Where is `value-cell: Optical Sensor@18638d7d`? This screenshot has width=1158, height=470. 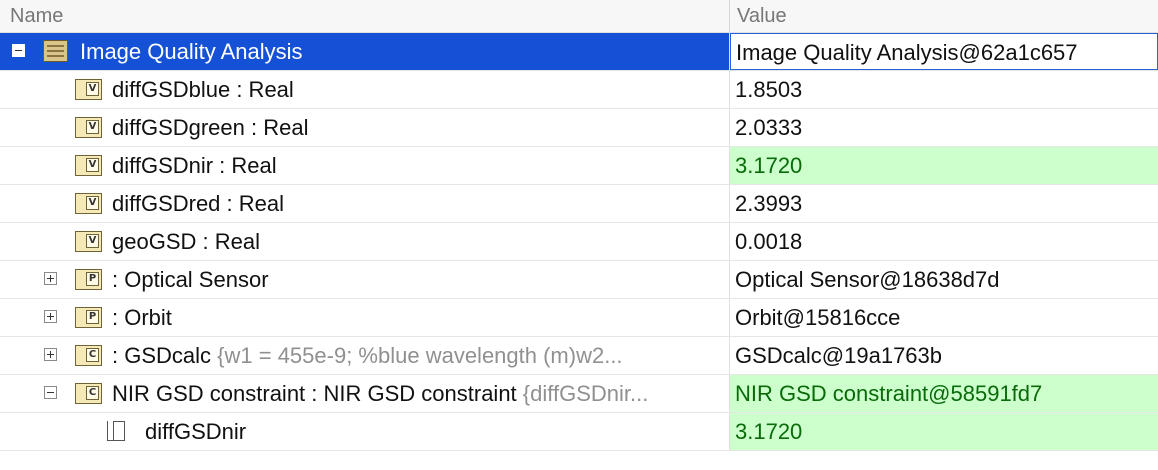
value-cell: Optical Sensor@18638d7d is located at coordinates (944, 279).